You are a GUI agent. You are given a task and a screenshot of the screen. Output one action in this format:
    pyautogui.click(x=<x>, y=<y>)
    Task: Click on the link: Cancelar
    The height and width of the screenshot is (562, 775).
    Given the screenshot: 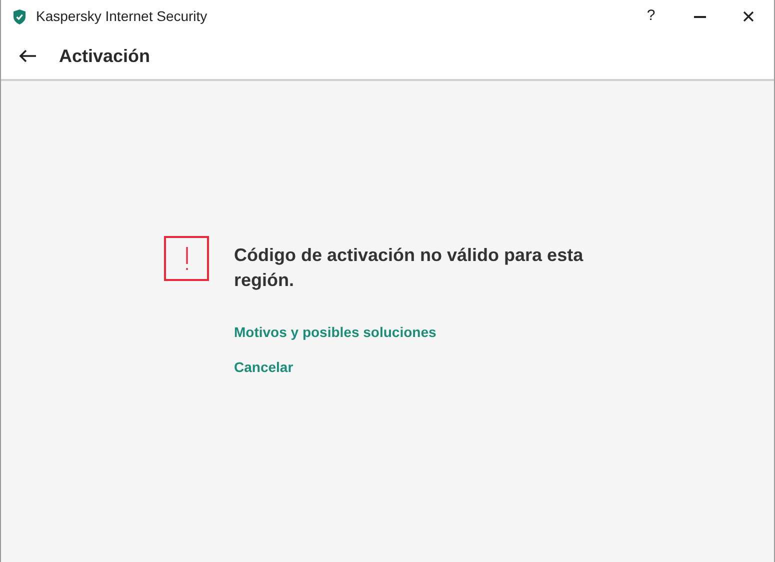 What is the action you would take?
    pyautogui.click(x=264, y=367)
    